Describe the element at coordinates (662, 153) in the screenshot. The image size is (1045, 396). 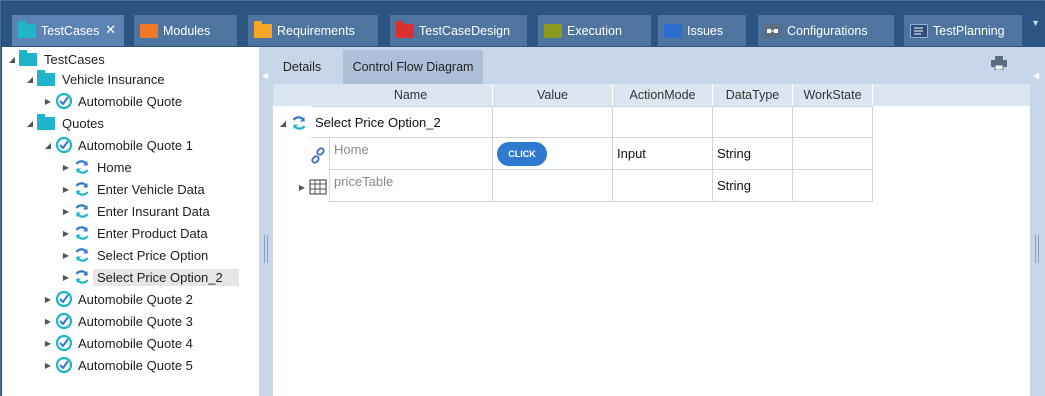
I see `table-row-actionmode: Input` at that location.